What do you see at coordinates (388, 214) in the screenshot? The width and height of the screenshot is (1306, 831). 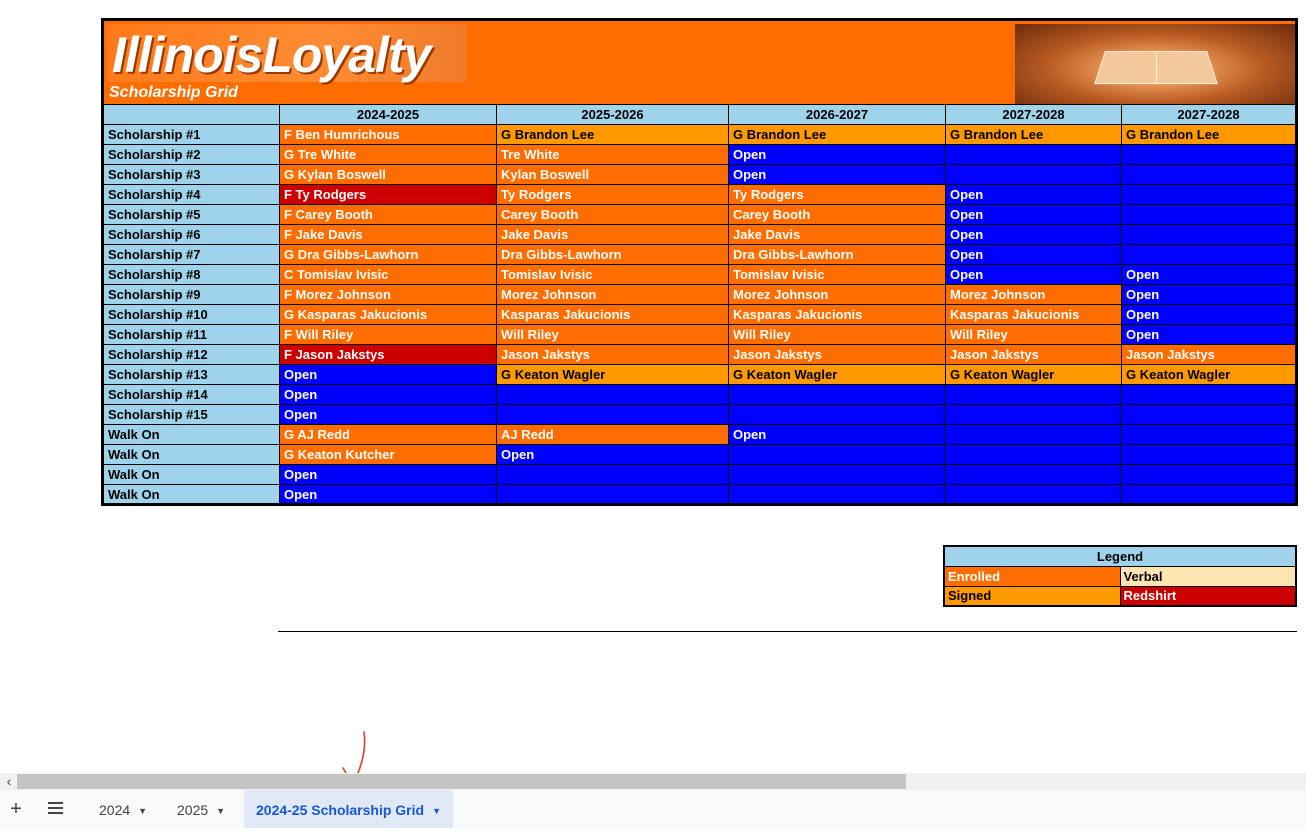 I see `grid-cell: F Carey Booth` at bounding box center [388, 214].